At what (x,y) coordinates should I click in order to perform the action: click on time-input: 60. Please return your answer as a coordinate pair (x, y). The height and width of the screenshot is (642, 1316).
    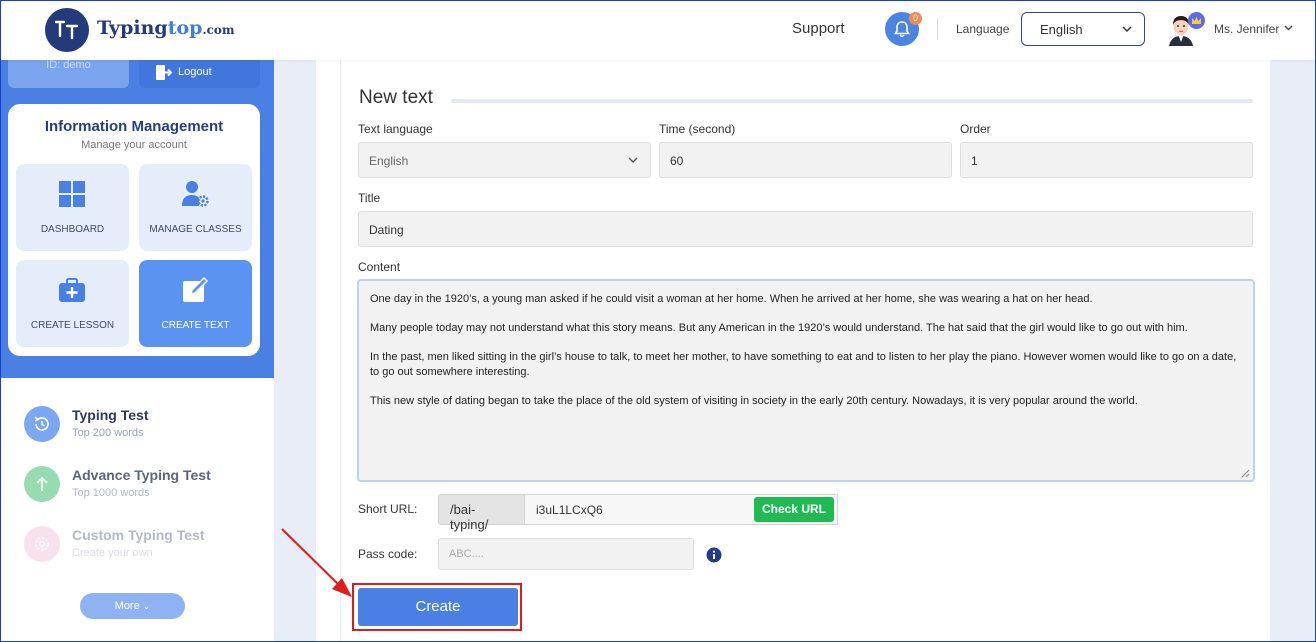
    Looking at the image, I should click on (805, 160).